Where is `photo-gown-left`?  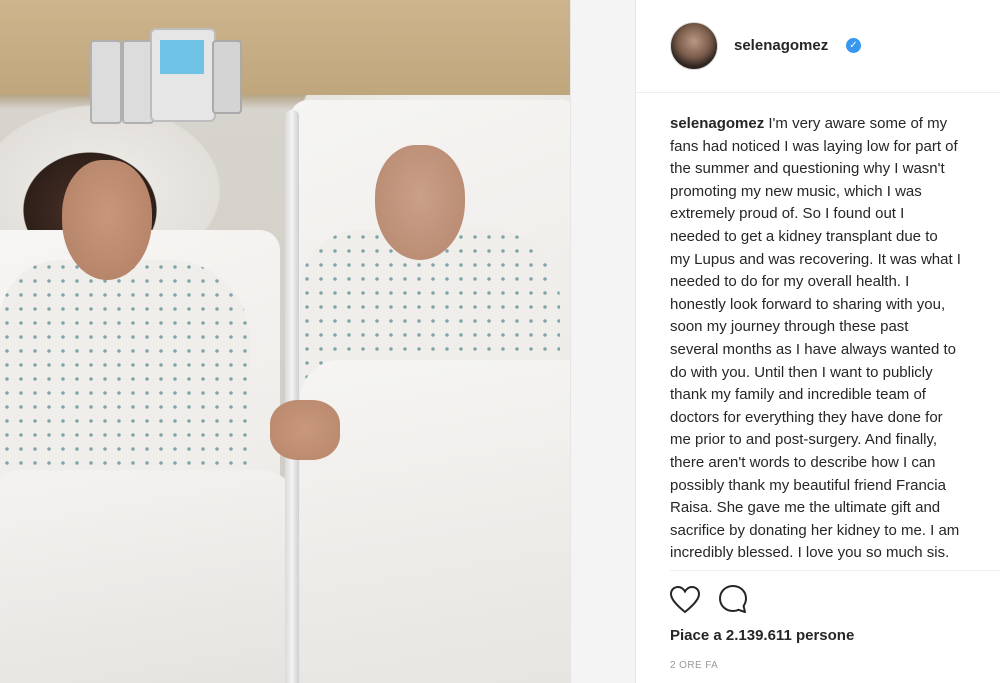 photo-gown-left is located at coordinates (125, 380).